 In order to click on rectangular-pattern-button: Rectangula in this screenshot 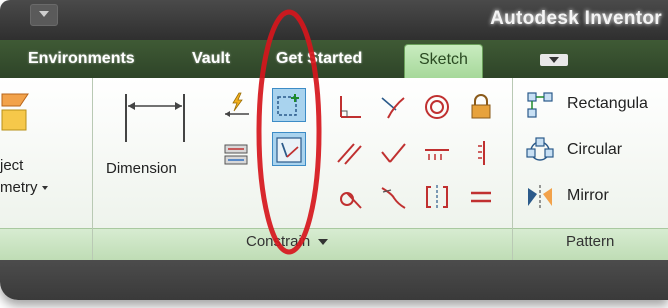, I will do `click(596, 105)`.